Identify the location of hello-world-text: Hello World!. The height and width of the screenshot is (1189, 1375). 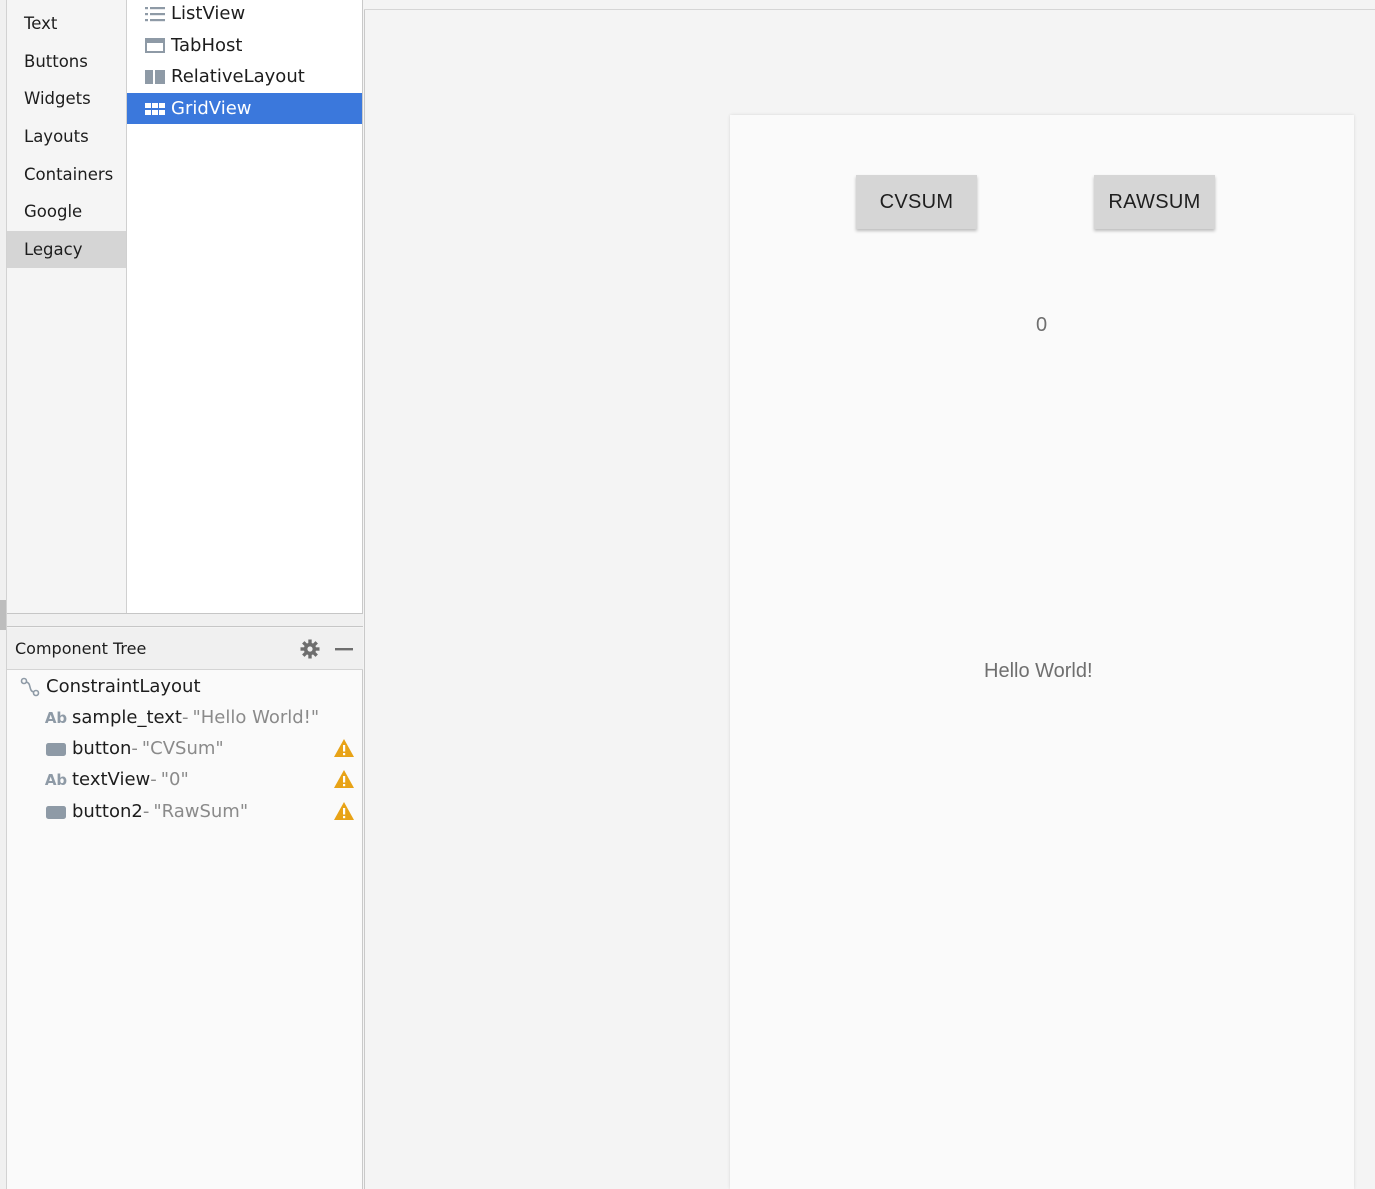
(1038, 671).